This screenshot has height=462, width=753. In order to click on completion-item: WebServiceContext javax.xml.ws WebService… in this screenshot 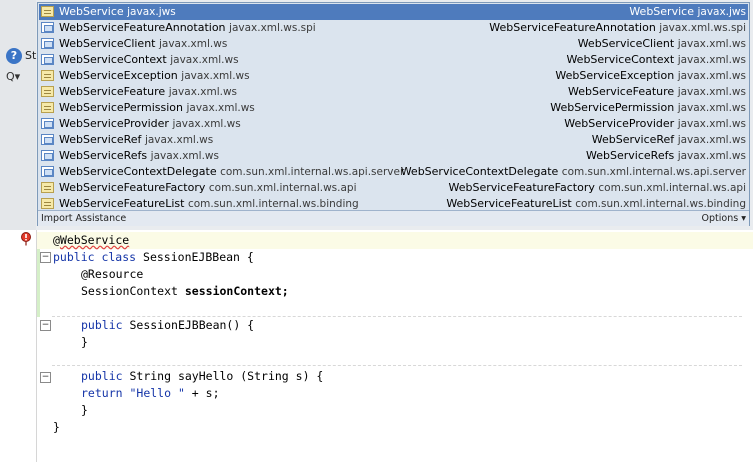, I will do `click(393, 60)`.